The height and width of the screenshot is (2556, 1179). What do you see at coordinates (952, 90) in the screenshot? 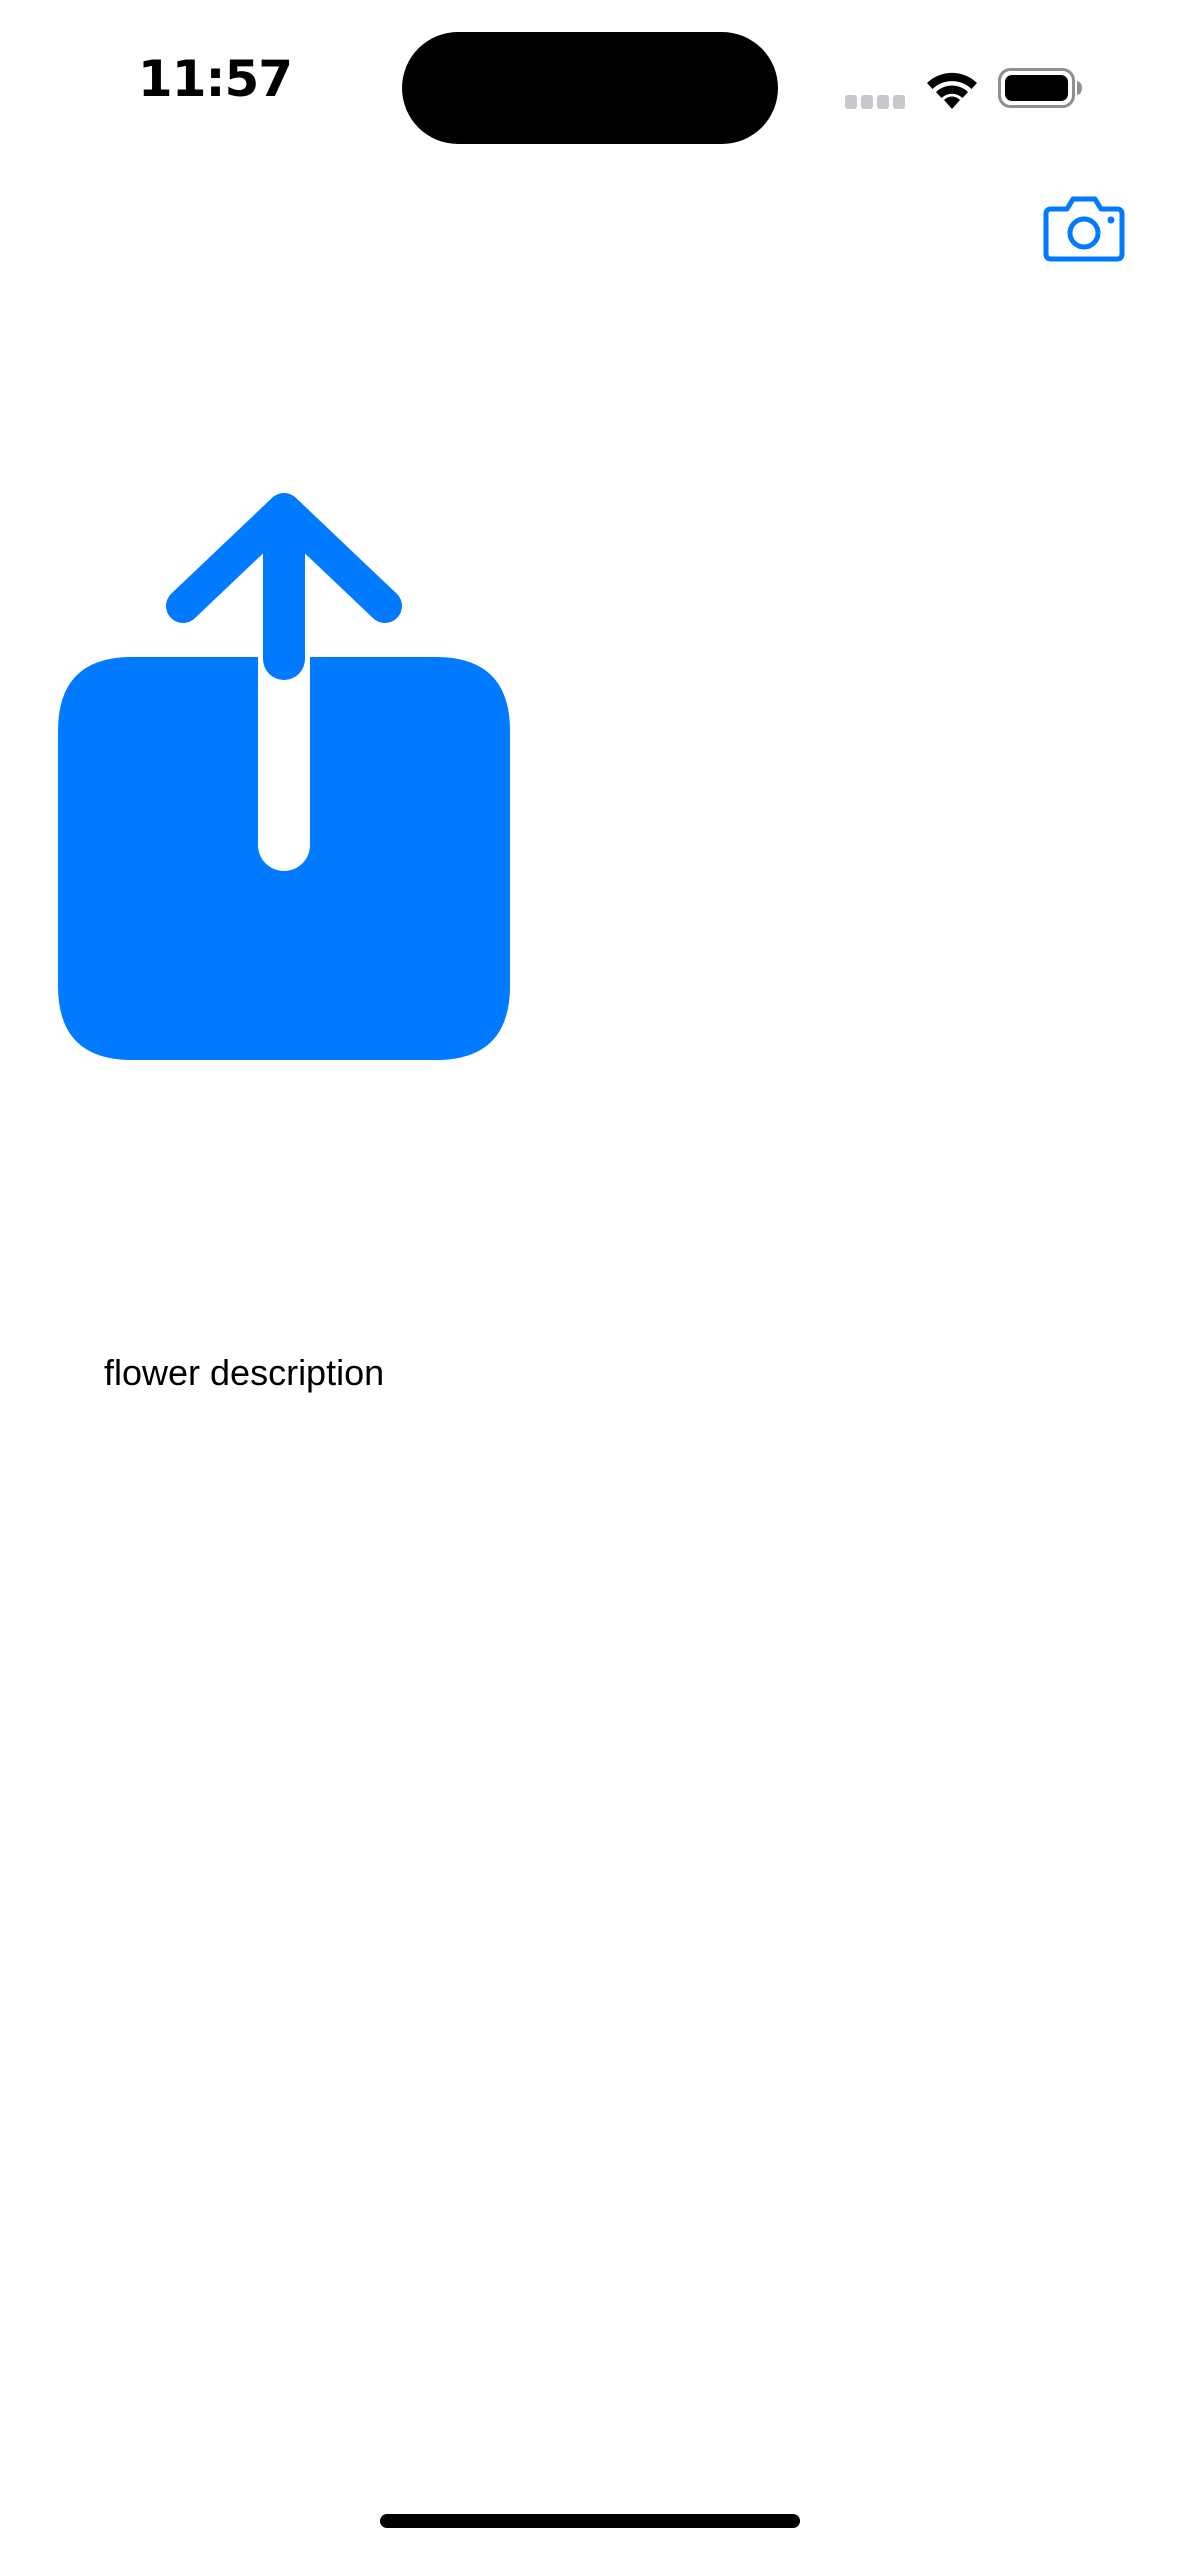
I see `wifi-icon` at bounding box center [952, 90].